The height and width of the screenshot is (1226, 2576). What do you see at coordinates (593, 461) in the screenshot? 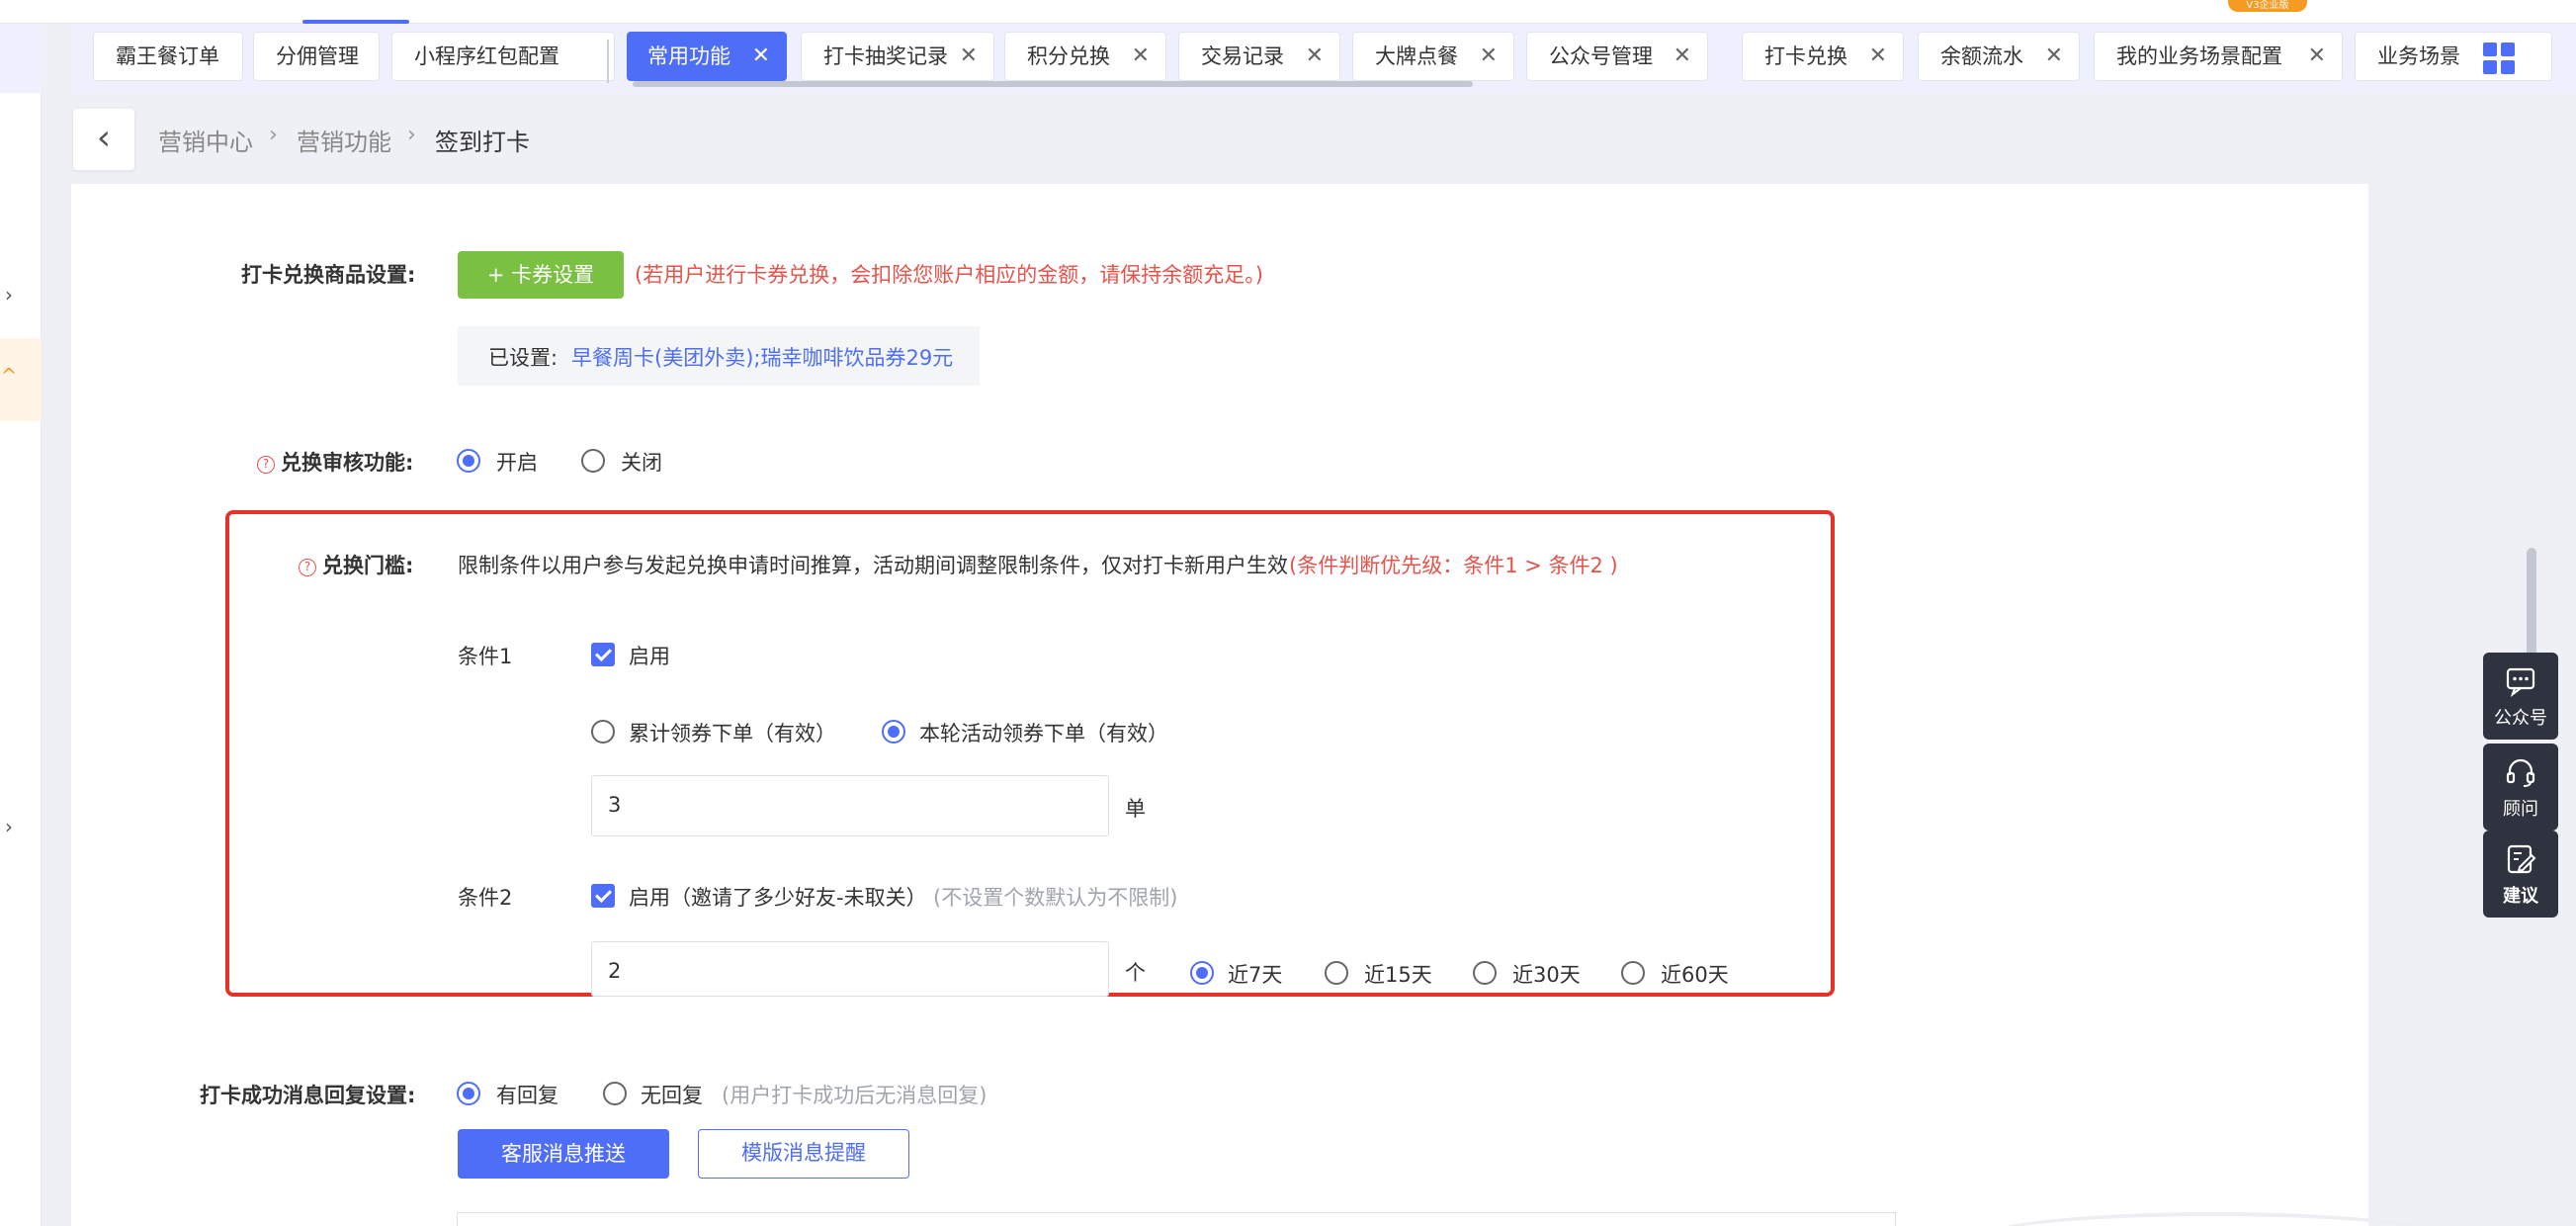
I see `audit-radio-off` at bounding box center [593, 461].